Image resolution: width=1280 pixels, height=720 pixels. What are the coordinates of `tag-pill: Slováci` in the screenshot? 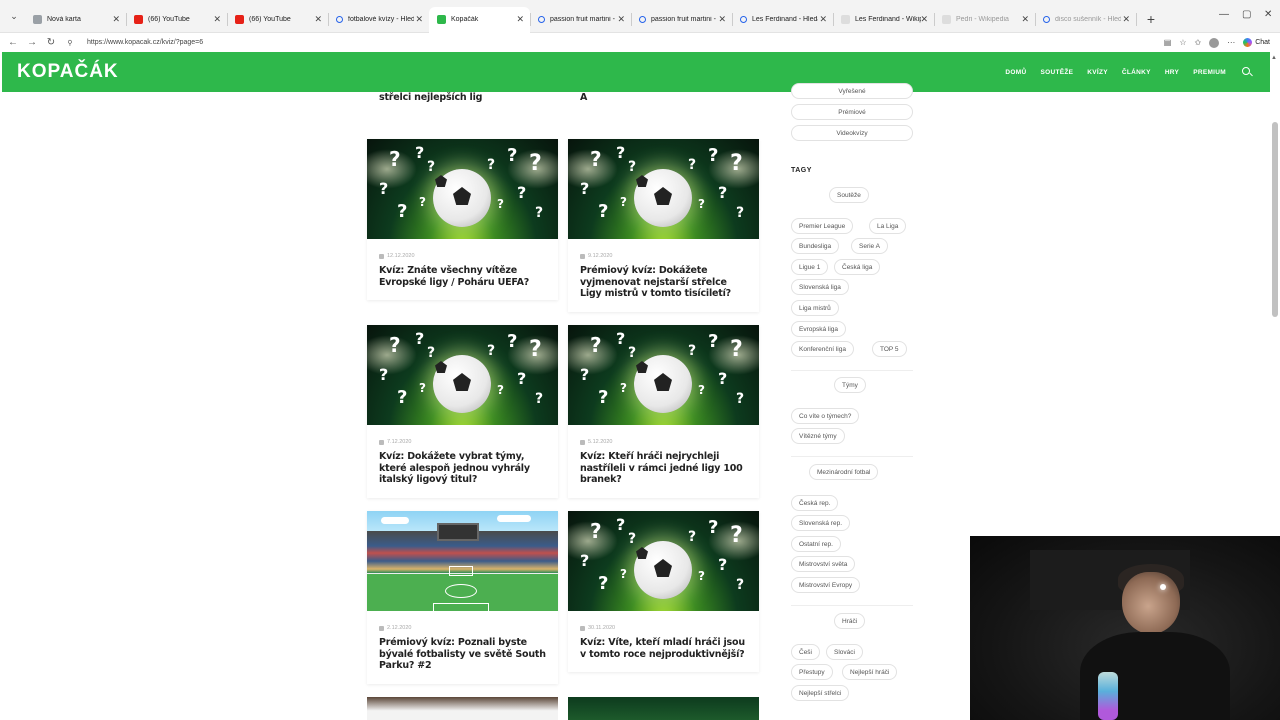 It's located at (844, 652).